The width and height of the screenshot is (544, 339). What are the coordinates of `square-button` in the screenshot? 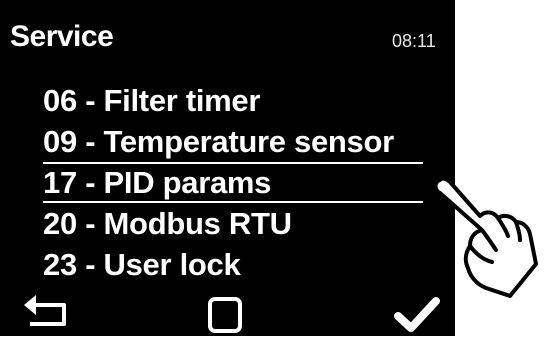 It's located at (225, 317).